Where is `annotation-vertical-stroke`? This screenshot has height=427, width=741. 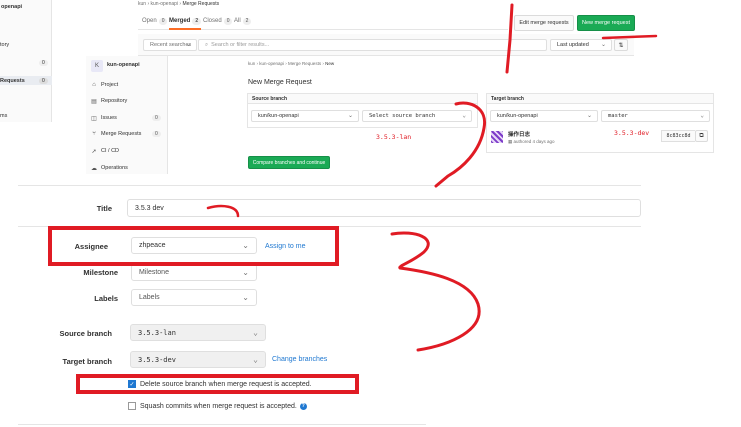
annotation-vertical-stroke is located at coordinates (509, 38).